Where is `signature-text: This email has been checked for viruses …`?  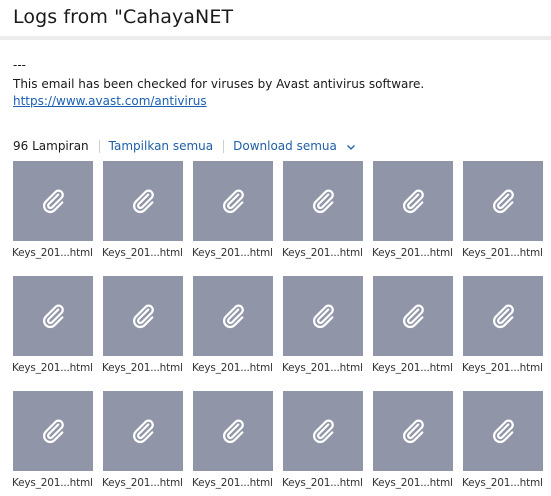 signature-text: This email has been checked for viruses … is located at coordinates (219, 84).